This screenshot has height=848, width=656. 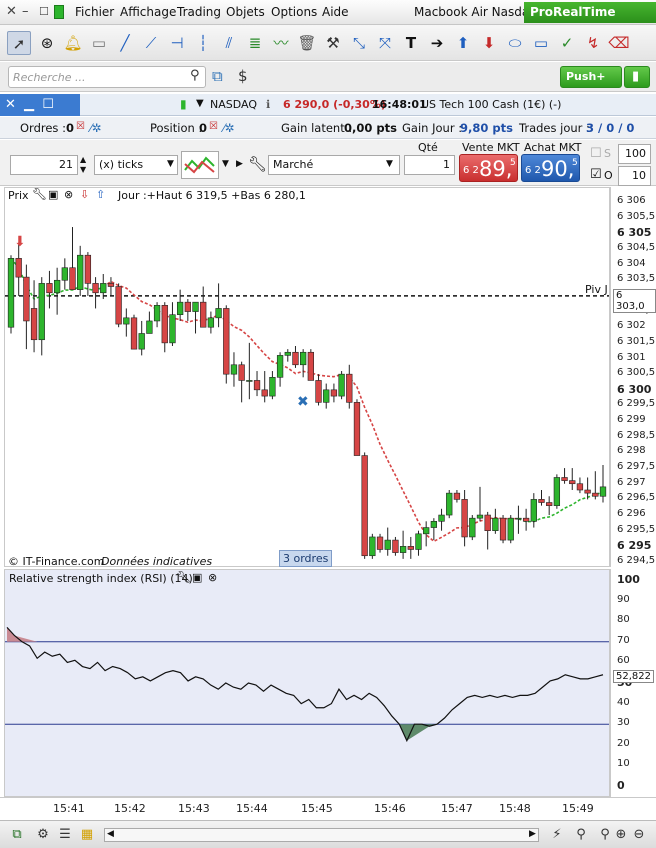 What do you see at coordinates (389, 164) in the screenshot?
I see `order-type-dropdown-icon: ▼` at bounding box center [389, 164].